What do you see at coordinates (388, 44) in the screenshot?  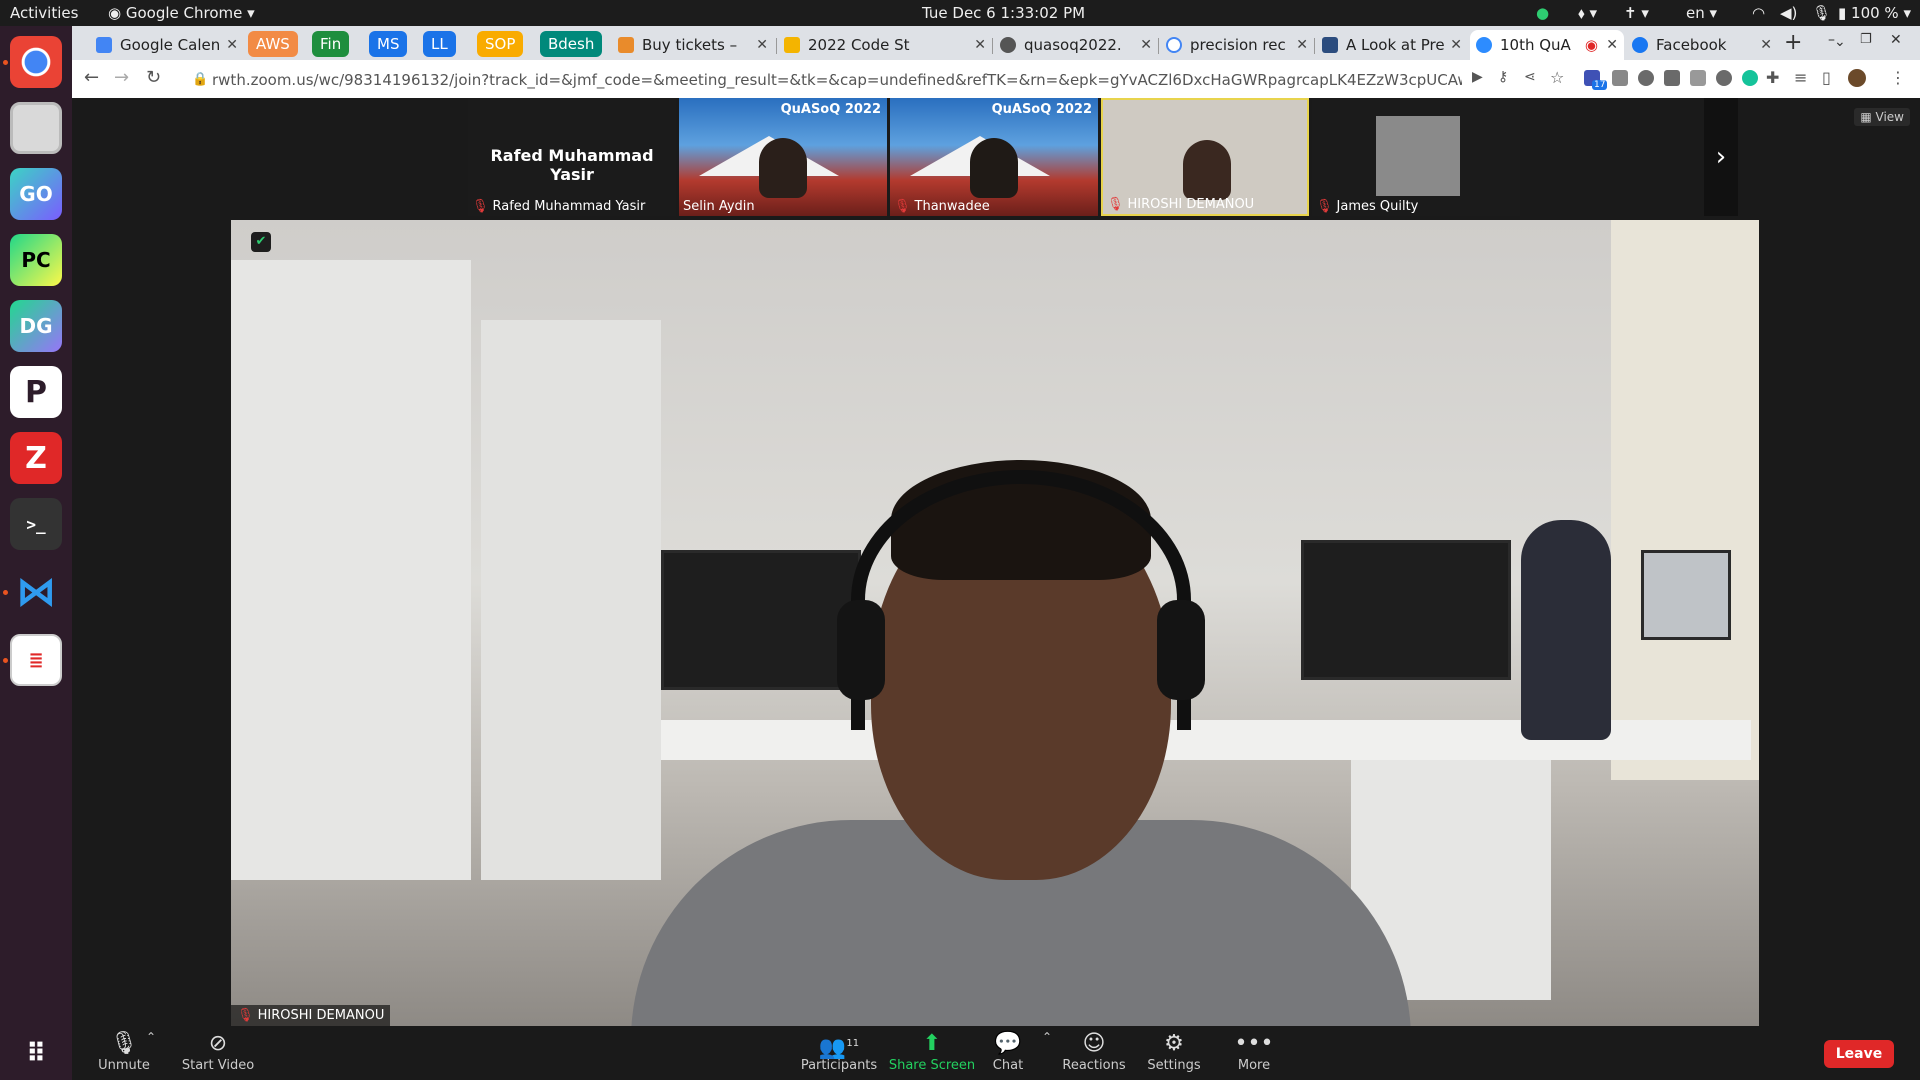 I see `tab-group-ms: MS` at bounding box center [388, 44].